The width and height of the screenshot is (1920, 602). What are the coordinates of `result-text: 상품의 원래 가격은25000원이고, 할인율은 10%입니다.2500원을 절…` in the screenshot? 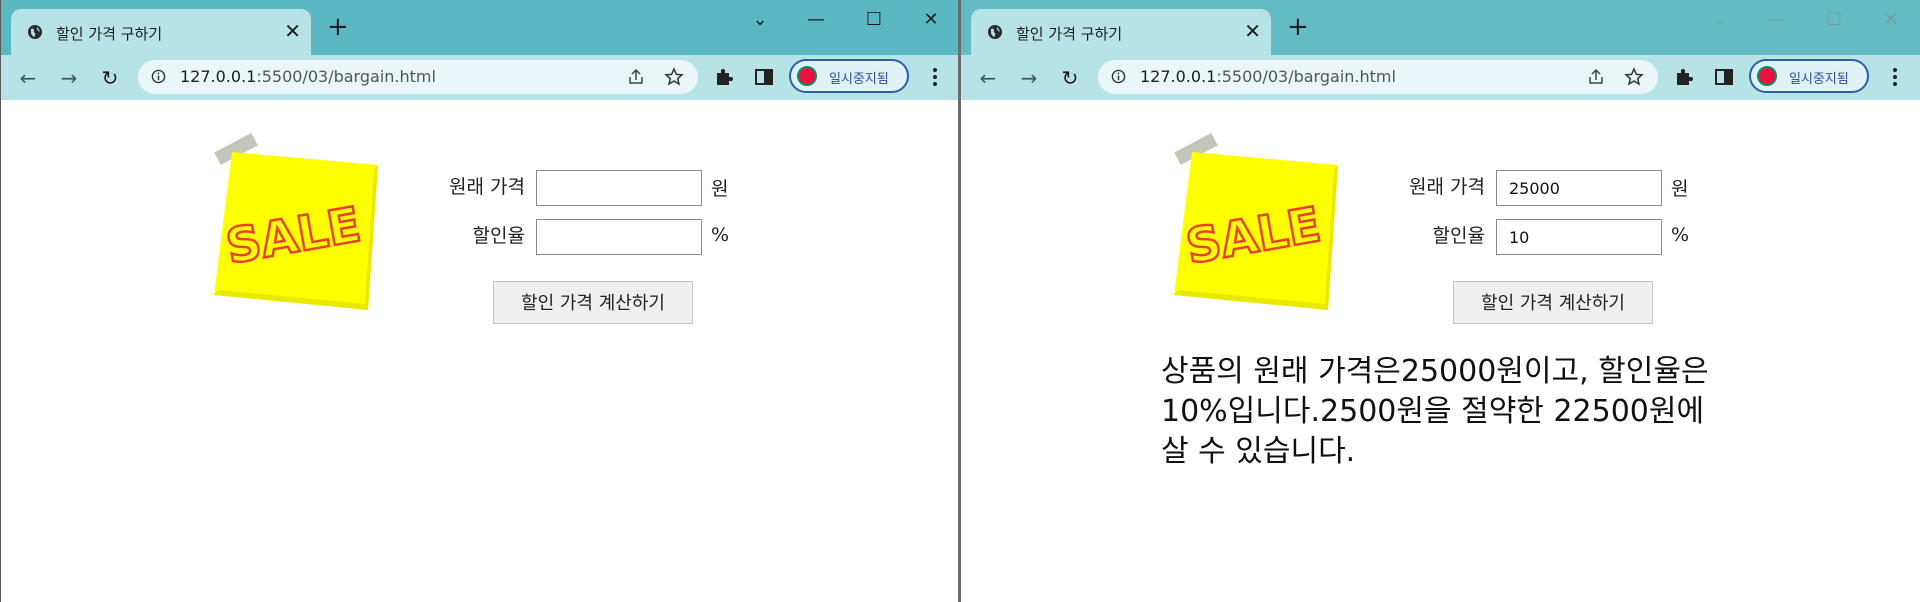 It's located at (1435, 411).